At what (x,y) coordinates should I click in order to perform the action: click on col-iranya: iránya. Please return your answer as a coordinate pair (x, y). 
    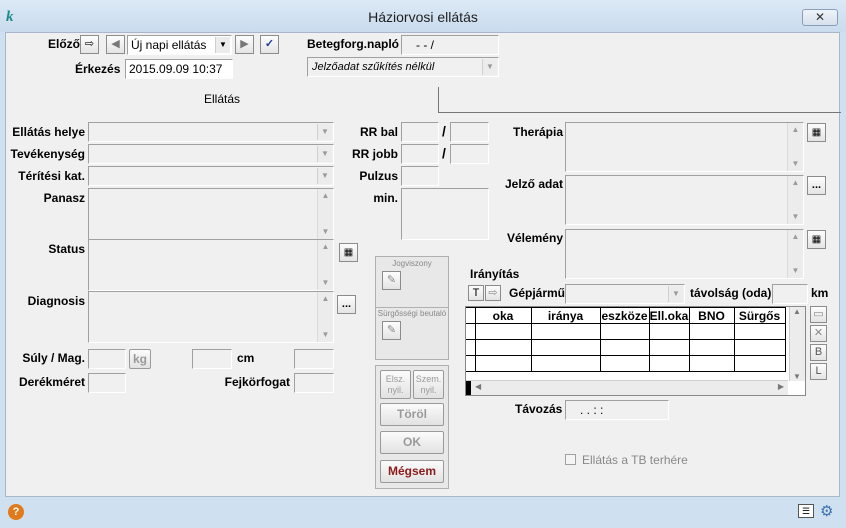
    Looking at the image, I should click on (565, 315).